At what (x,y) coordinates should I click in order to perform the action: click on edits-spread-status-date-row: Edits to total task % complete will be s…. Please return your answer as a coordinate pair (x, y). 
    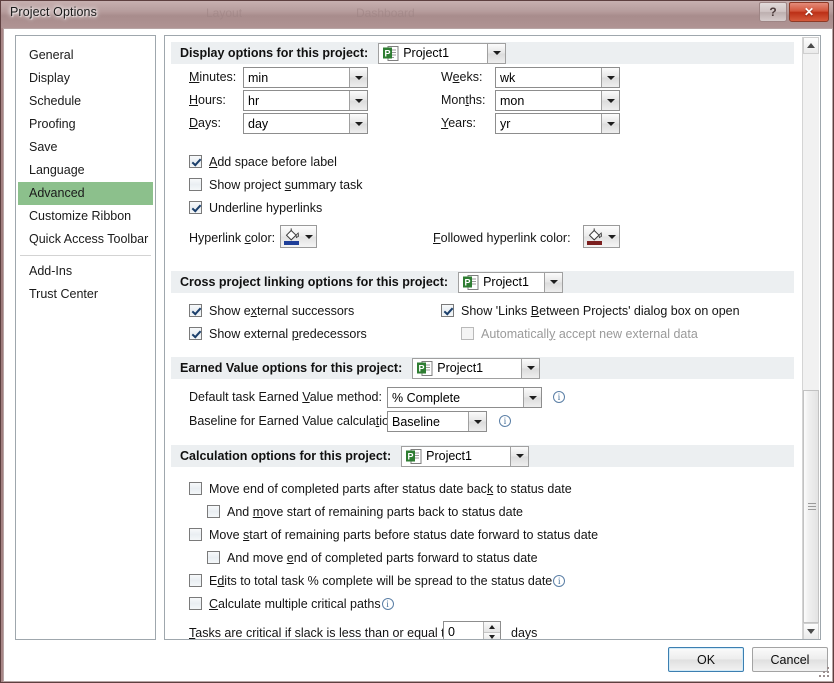
    Looking at the image, I should click on (494, 580).